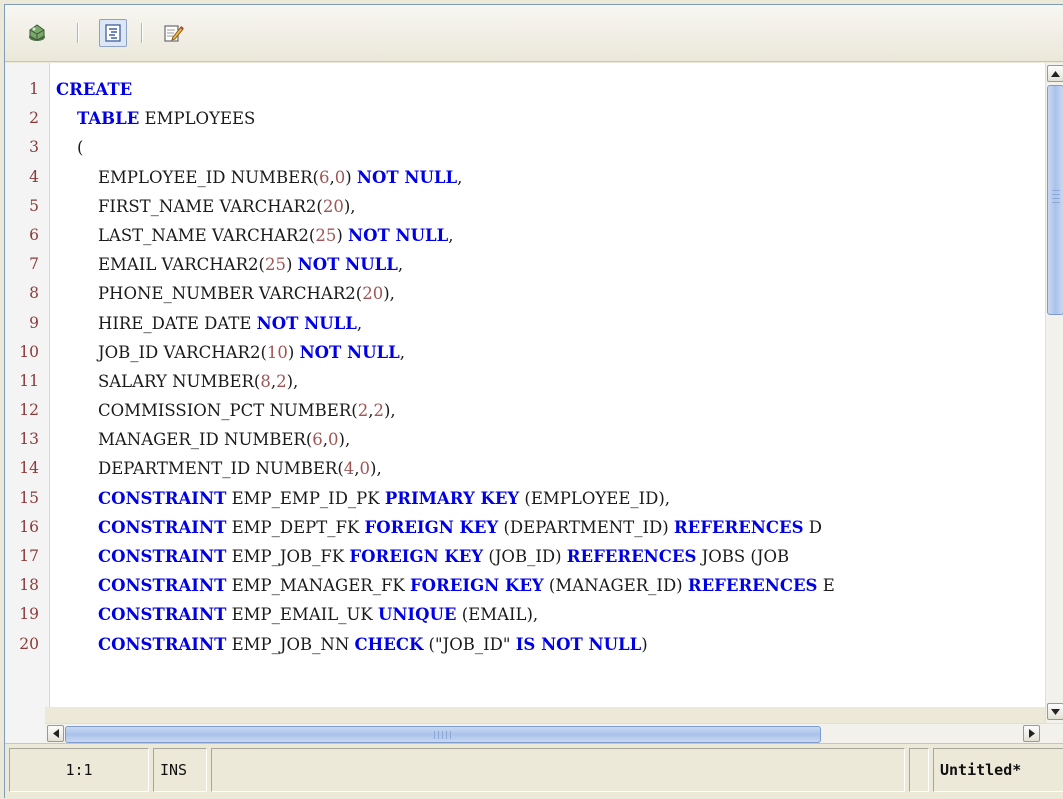  Describe the element at coordinates (595, 498) in the screenshot. I see `sql-text: (EMPLOYEE_ID),` at that location.